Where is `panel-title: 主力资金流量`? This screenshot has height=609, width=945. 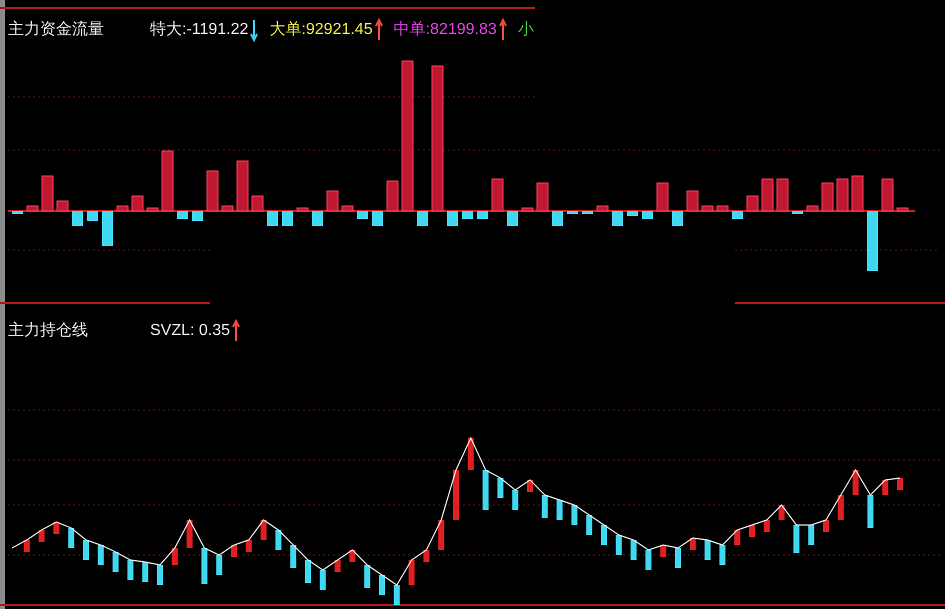
panel-title: 主力资金流量 is located at coordinates (56, 30).